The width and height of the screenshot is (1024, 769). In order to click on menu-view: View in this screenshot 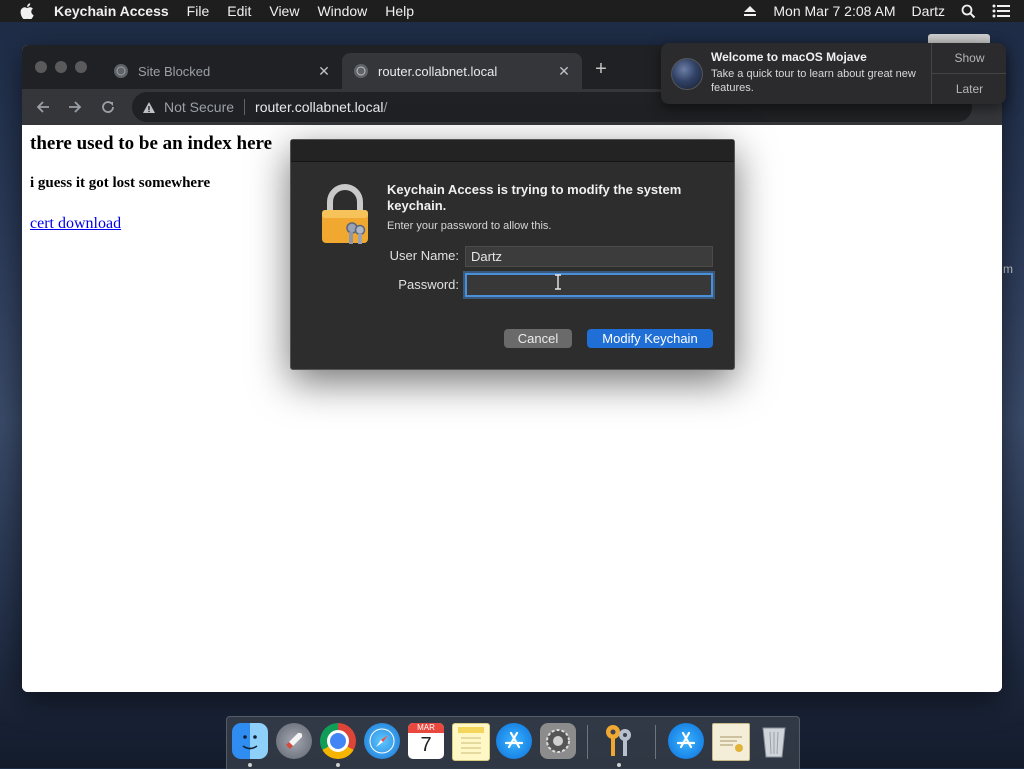, I will do `click(284, 11)`.